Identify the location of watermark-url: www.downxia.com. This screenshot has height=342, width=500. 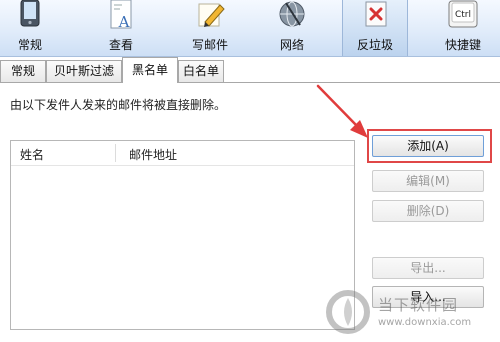
(425, 322).